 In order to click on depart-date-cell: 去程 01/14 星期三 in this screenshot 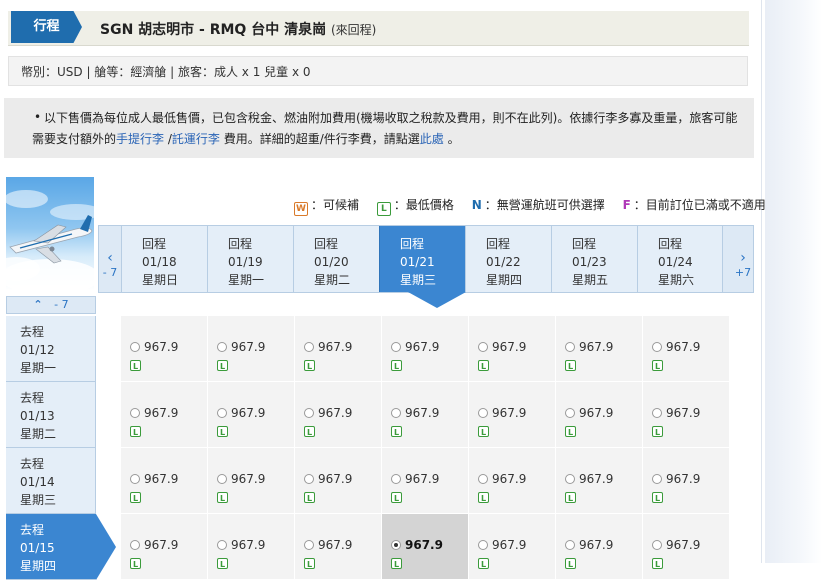, I will do `click(51, 481)`.